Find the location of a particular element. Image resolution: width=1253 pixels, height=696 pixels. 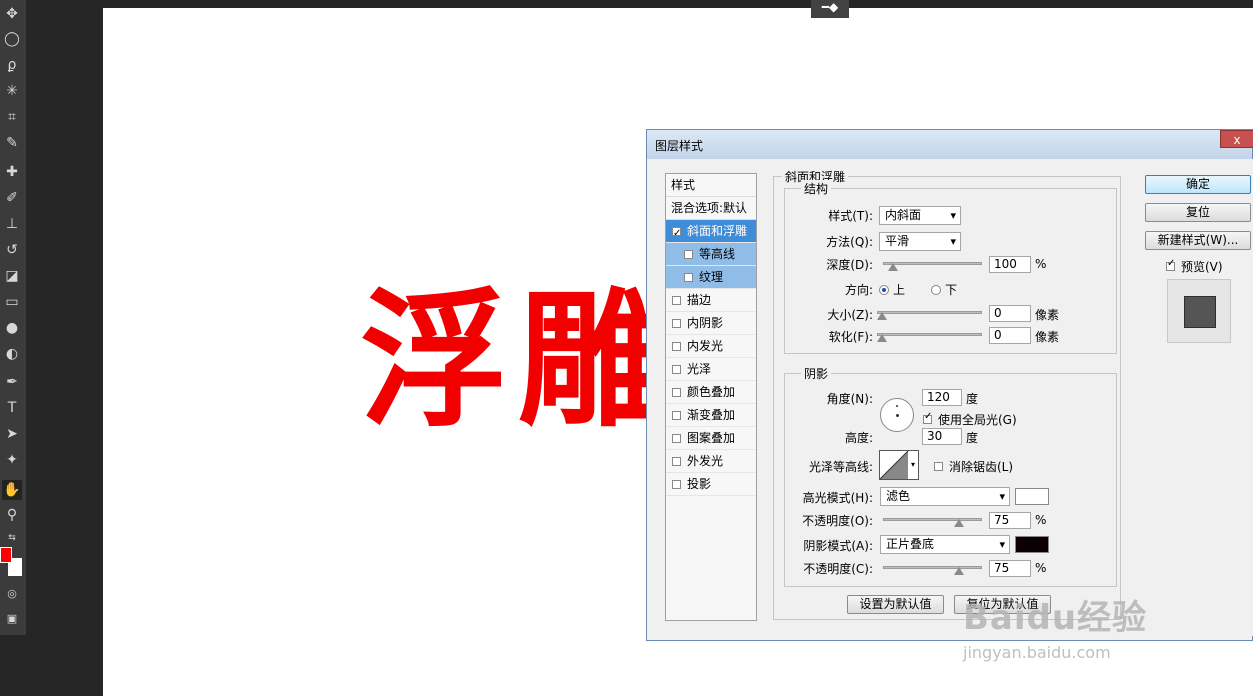

quick-mask-icon: ◎ is located at coordinates (12, 593).